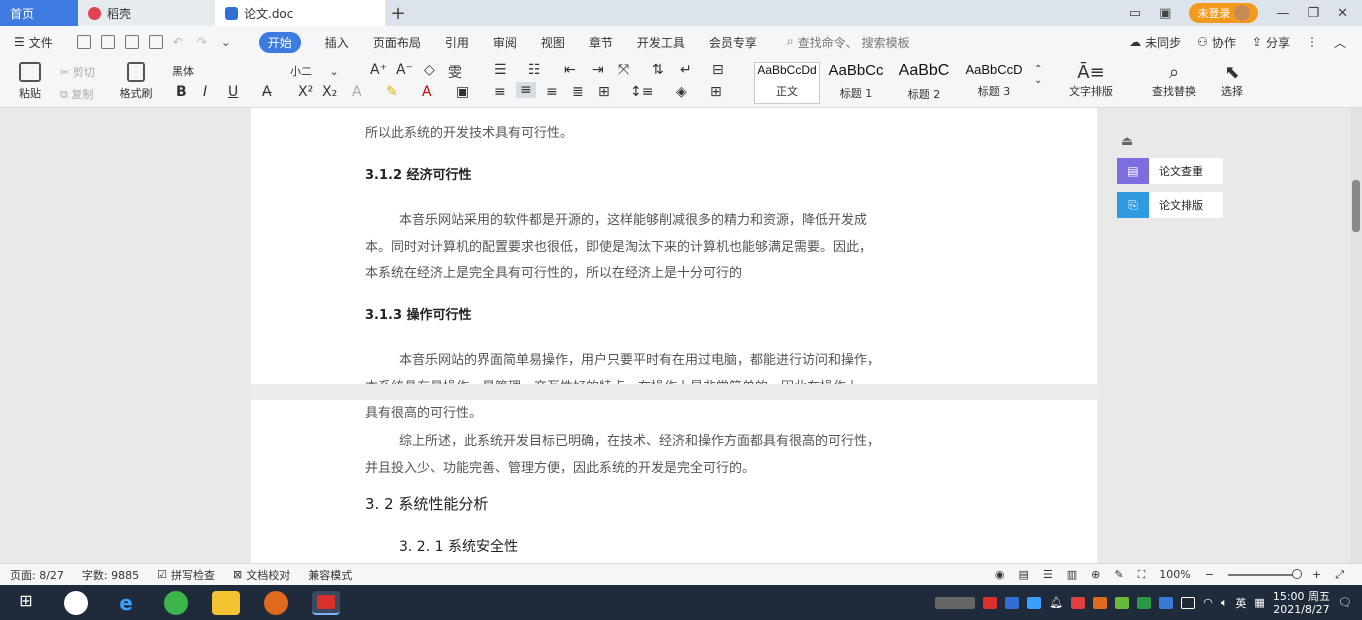 Image resolution: width=1362 pixels, height=620 pixels. I want to click on undo-icon: ↶, so click(180, 42).